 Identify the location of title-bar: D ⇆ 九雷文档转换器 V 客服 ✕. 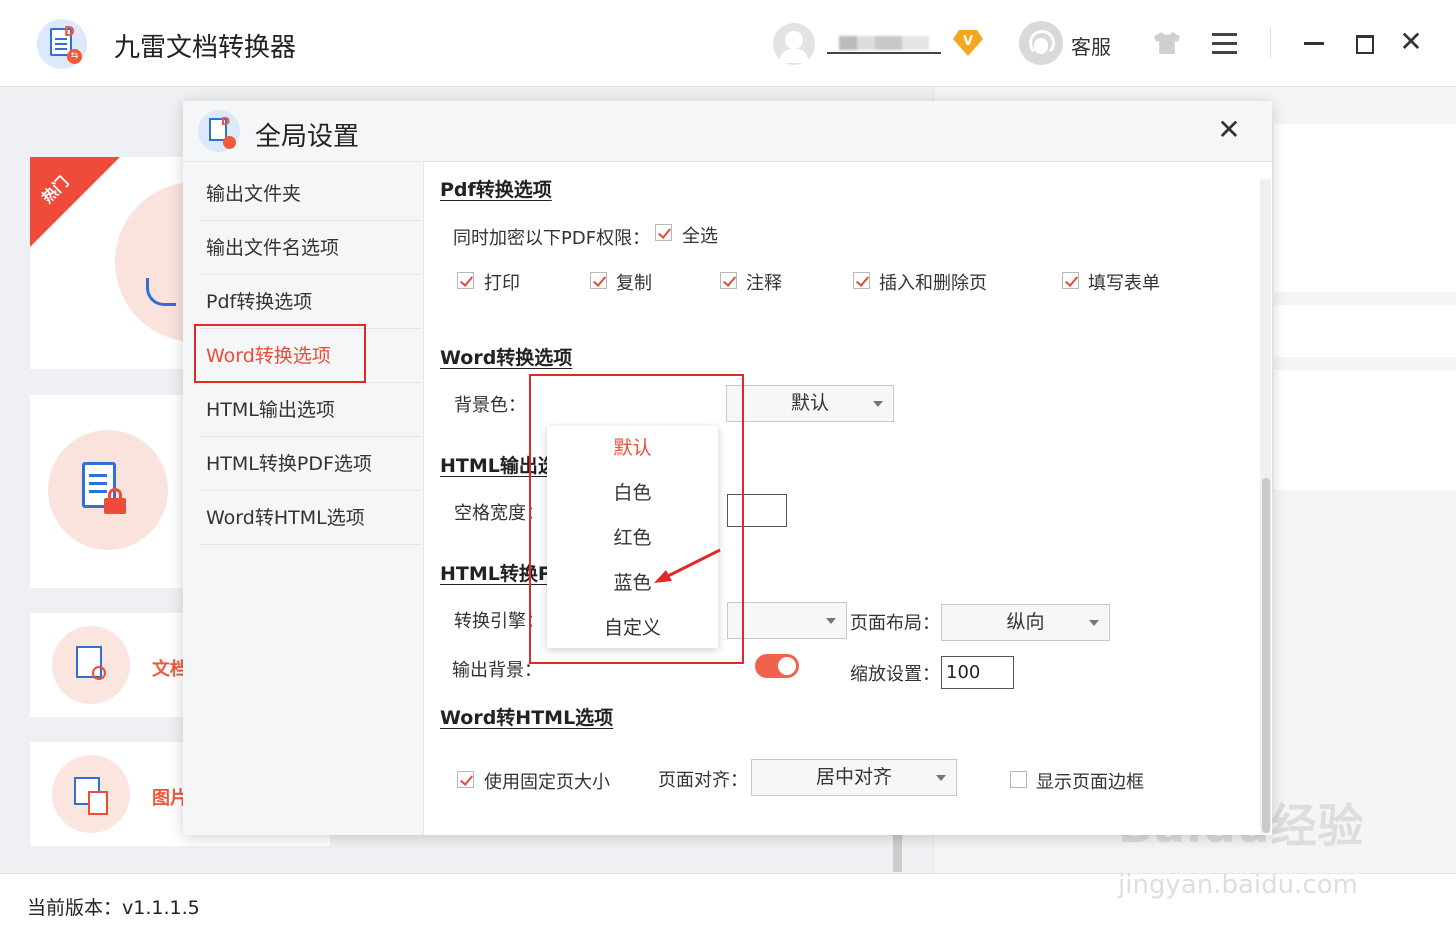
(728, 43).